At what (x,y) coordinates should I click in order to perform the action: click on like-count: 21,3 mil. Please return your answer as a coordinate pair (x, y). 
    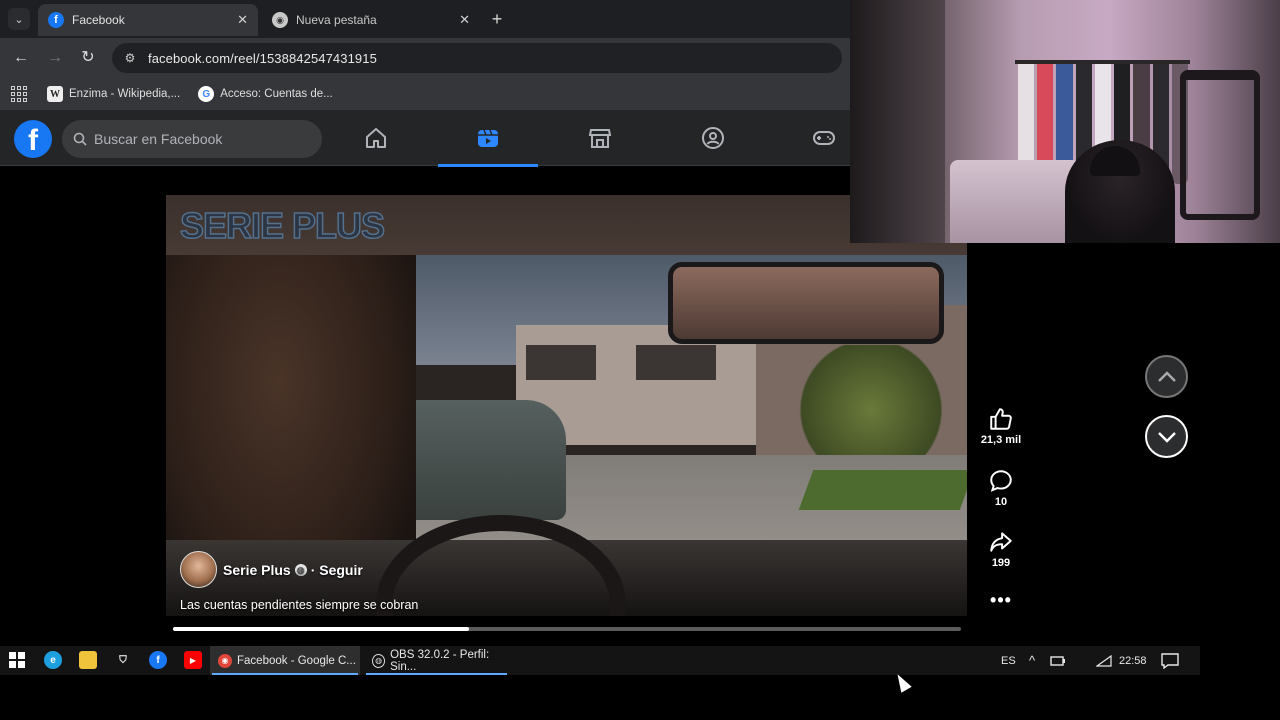
    Looking at the image, I should click on (1001, 440).